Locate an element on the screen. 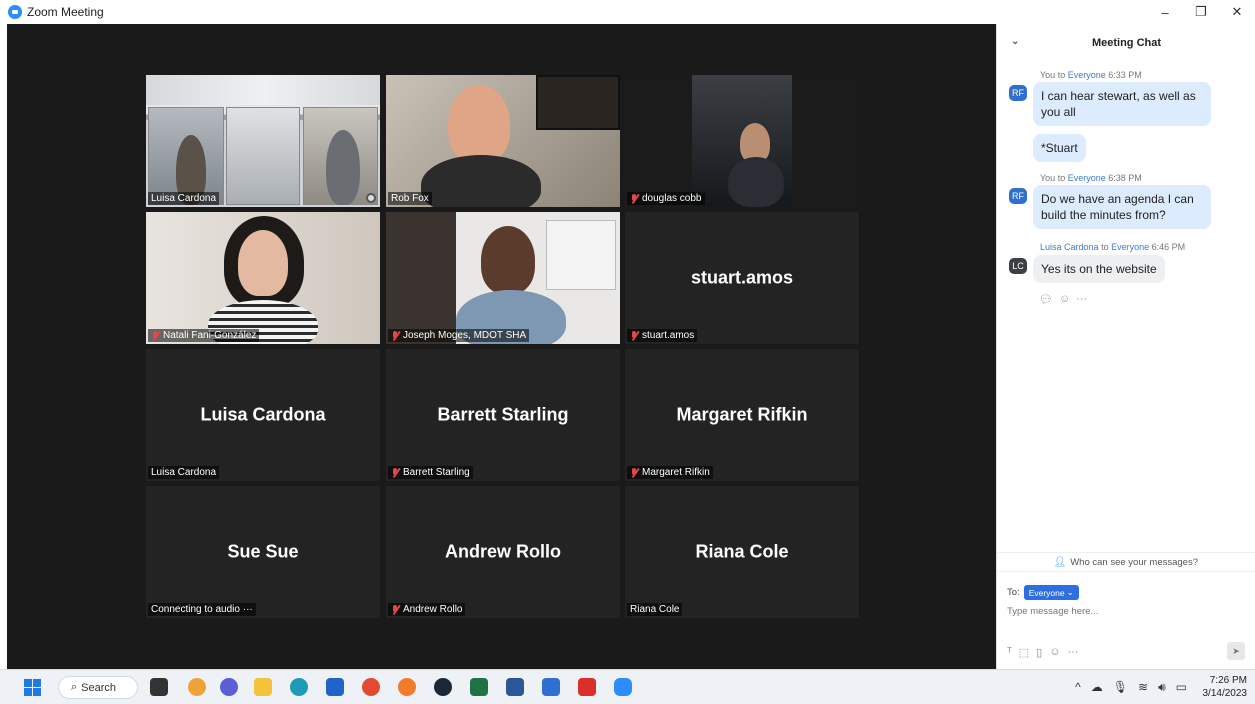 The height and width of the screenshot is (704, 1255). window-controls: – ❐ ✕ is located at coordinates (1201, 12).